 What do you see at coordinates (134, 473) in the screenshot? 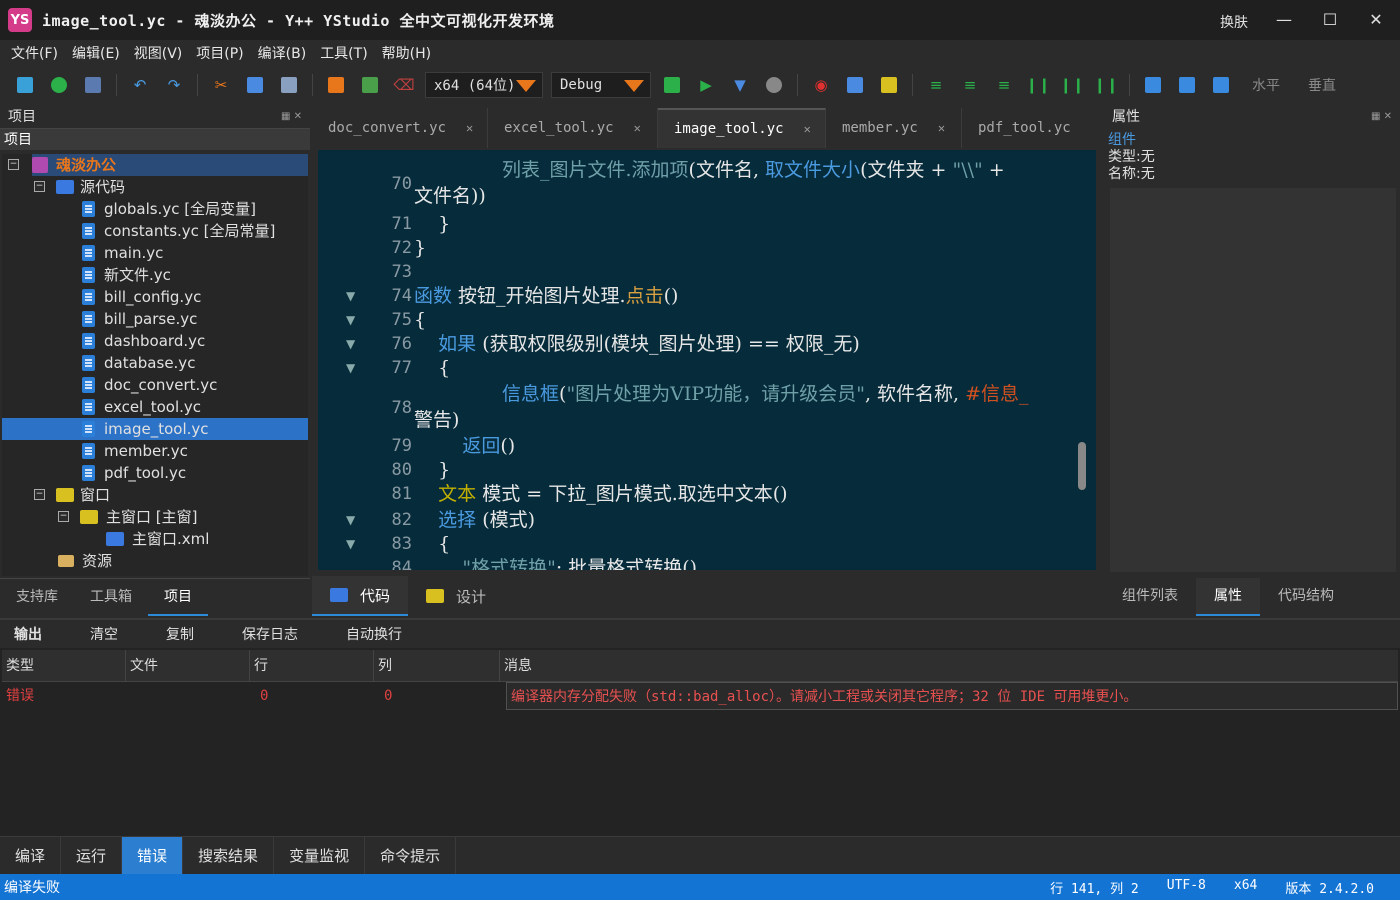
I see `tree-item-file: pdf_tool.yc` at bounding box center [134, 473].